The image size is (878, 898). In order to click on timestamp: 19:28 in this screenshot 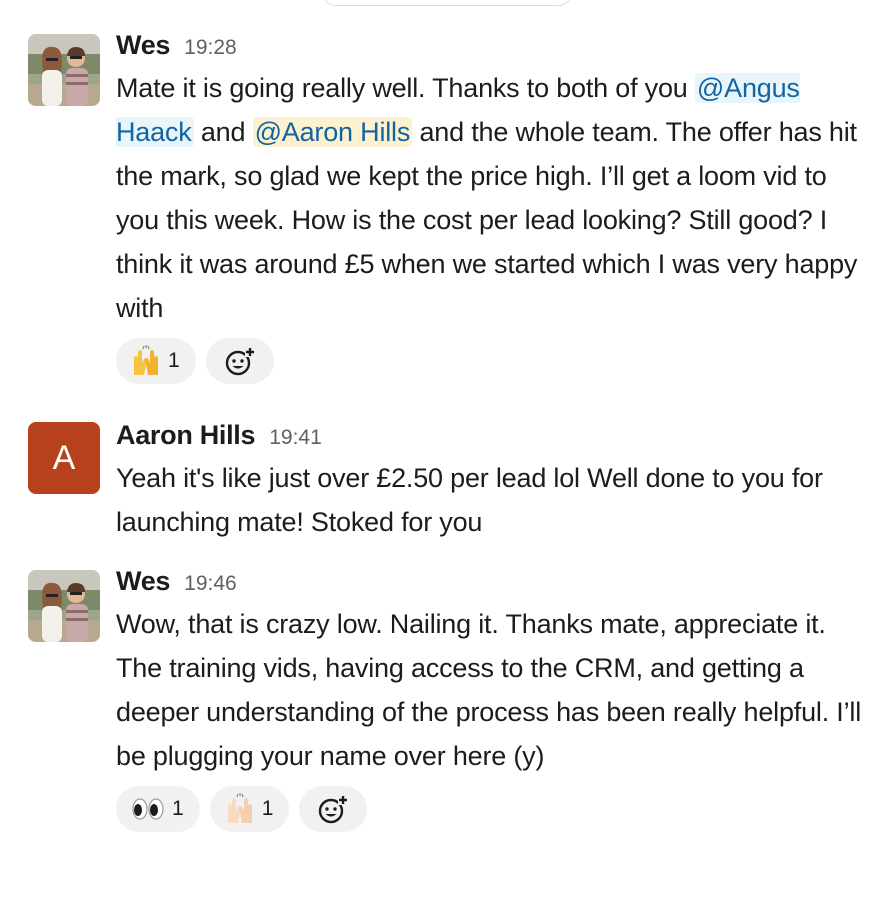, I will do `click(210, 48)`.